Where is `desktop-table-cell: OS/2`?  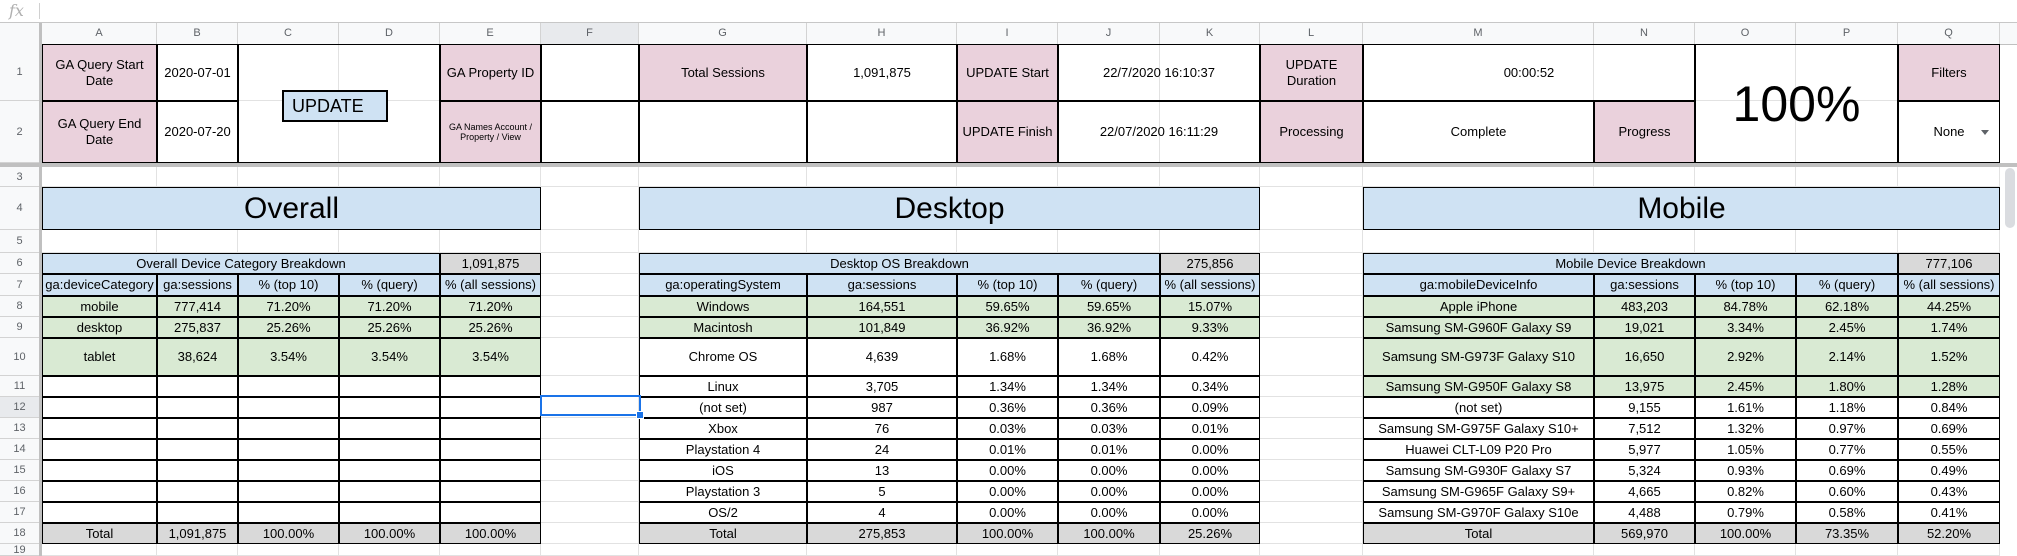
desktop-table-cell: OS/2 is located at coordinates (723, 512).